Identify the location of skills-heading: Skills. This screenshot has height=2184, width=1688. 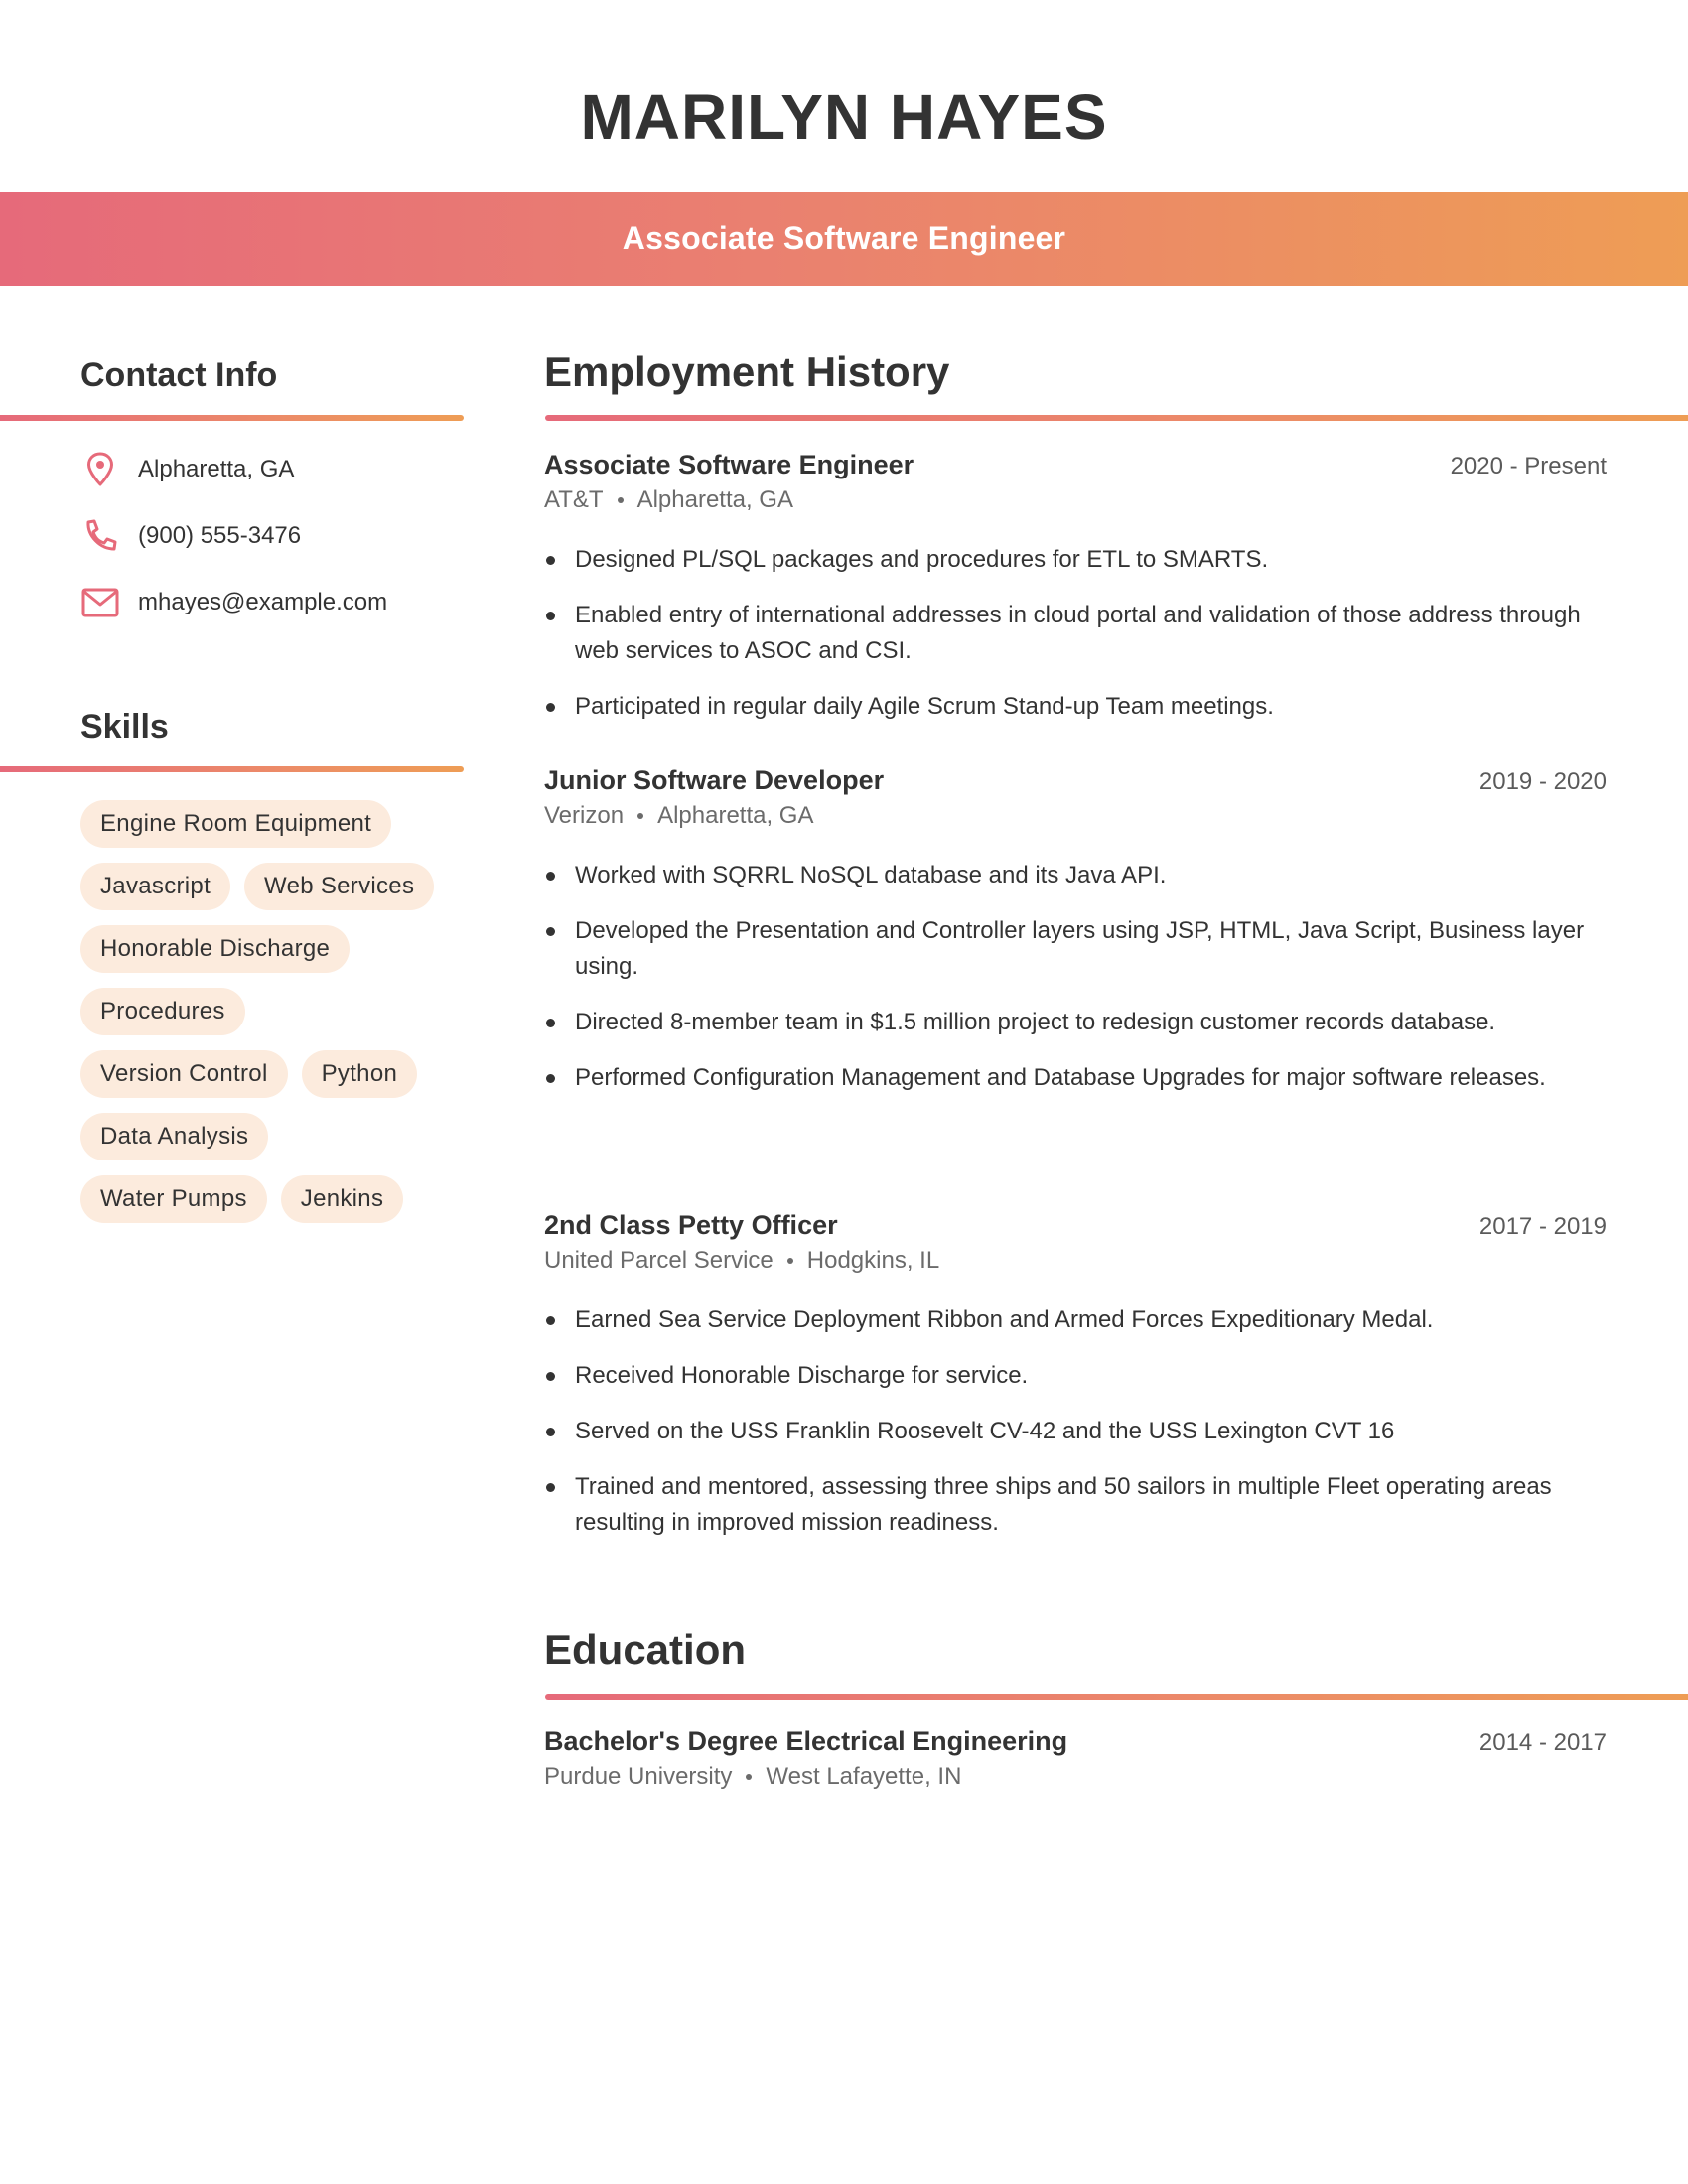
(124, 727).